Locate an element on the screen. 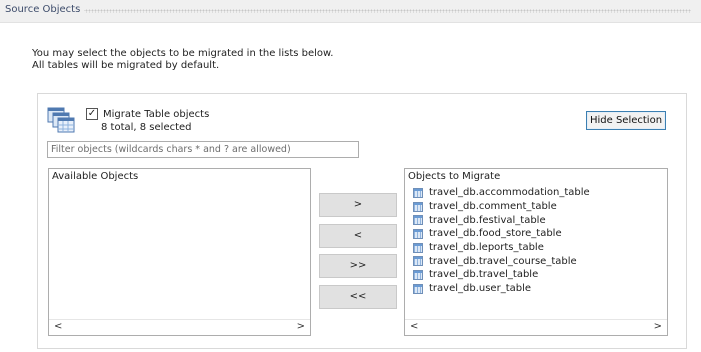 This screenshot has width=701, height=352. list-item: travel_db.travel_table is located at coordinates (501, 275).